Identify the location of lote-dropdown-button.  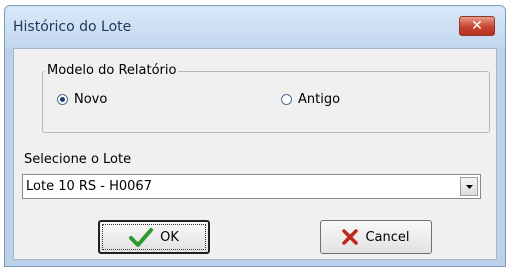
(469, 186).